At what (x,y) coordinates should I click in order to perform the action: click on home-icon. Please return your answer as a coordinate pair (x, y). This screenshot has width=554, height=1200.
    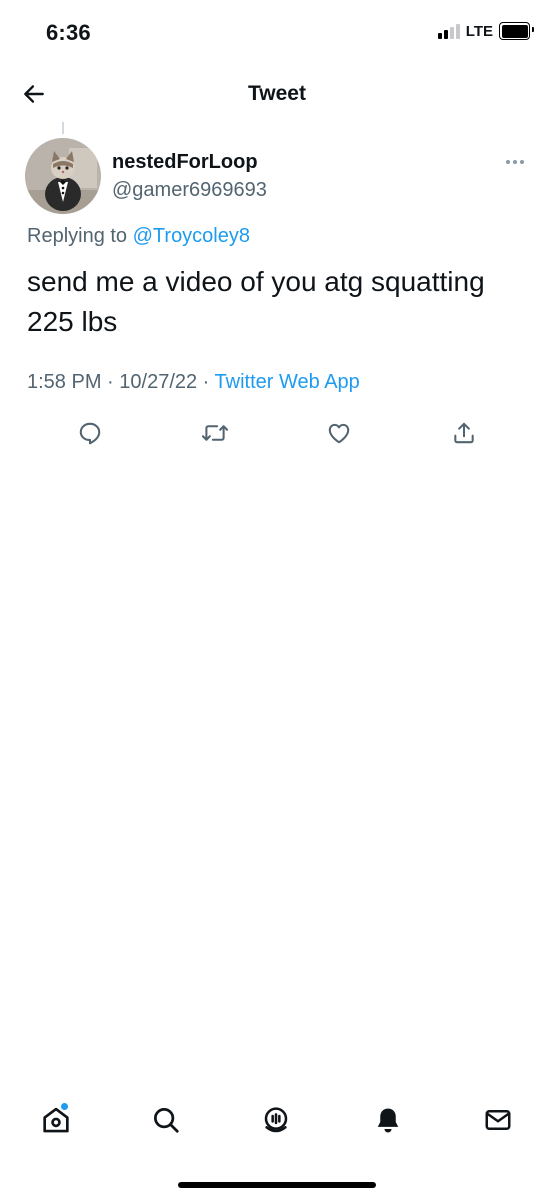
    Looking at the image, I should click on (56, 1120).